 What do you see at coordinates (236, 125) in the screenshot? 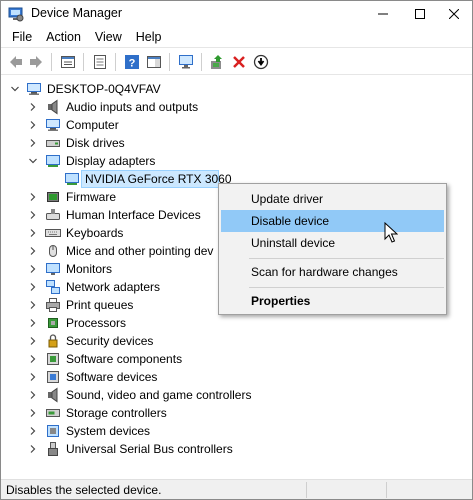
I see `tree-item-computer: Computer` at bounding box center [236, 125].